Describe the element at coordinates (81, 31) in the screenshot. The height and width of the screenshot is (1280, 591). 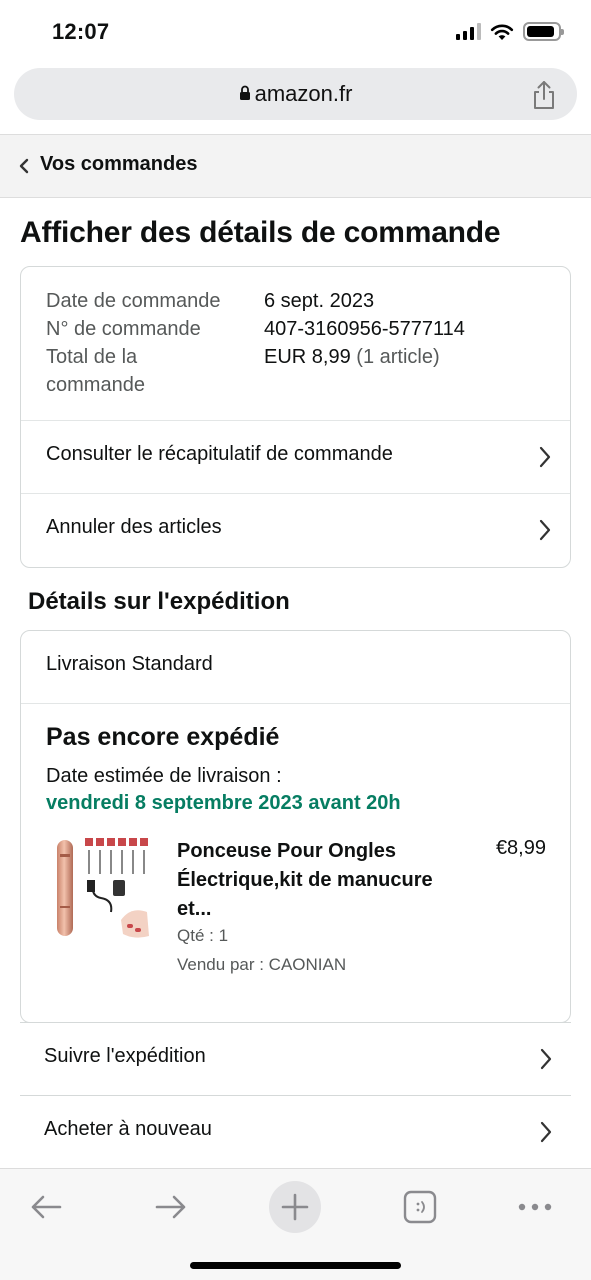
I see `status-time: 12:07` at that location.